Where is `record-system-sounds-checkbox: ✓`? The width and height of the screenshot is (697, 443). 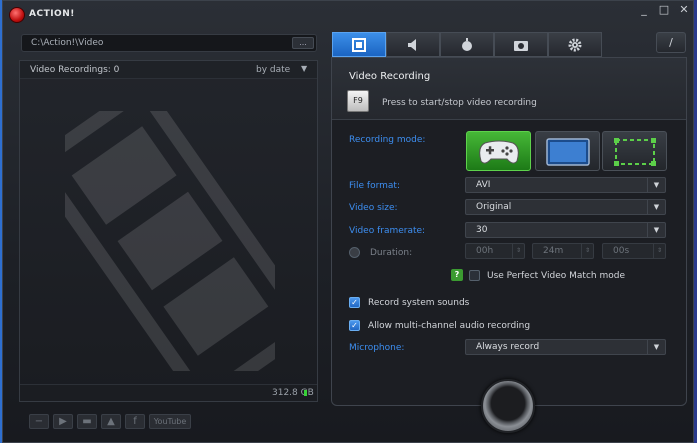 record-system-sounds-checkbox: ✓ is located at coordinates (354, 302).